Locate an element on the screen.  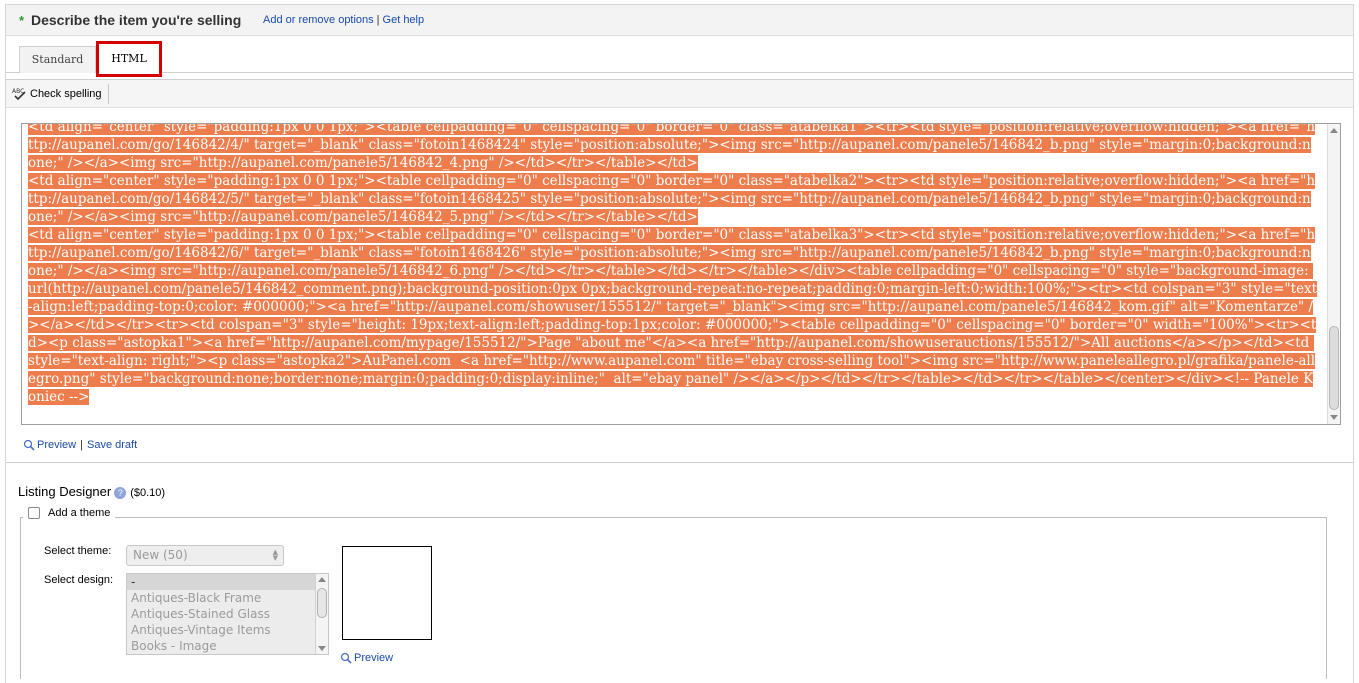
add-theme-label: Add a theme is located at coordinates (79, 513).